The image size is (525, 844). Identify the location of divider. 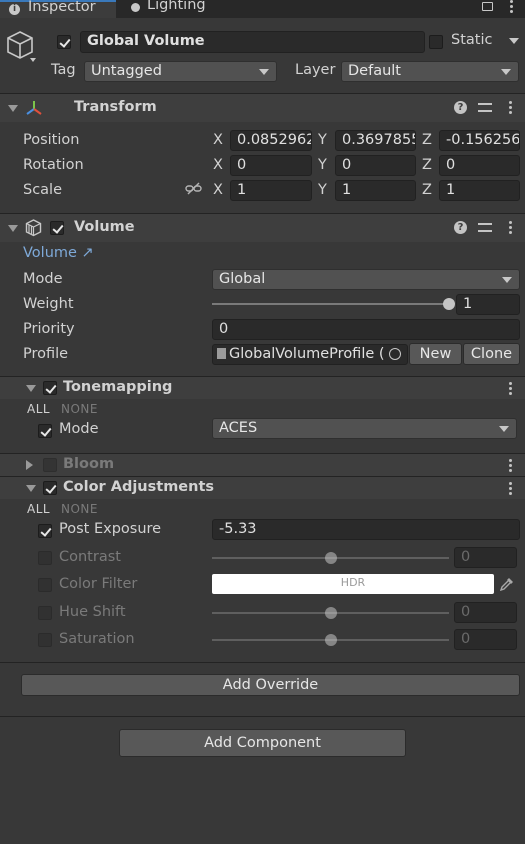
(262, 716).